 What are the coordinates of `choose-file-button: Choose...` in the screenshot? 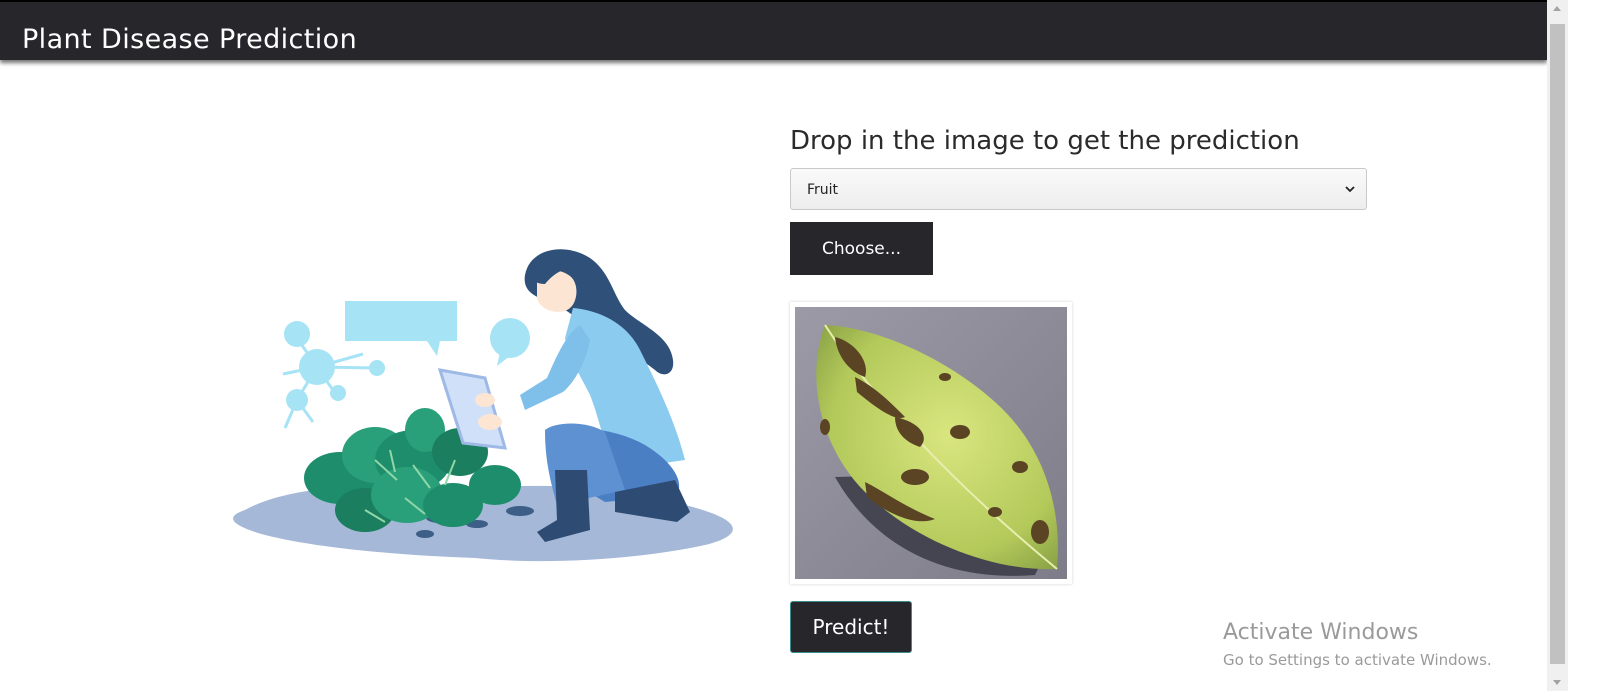 It's located at (861, 248).